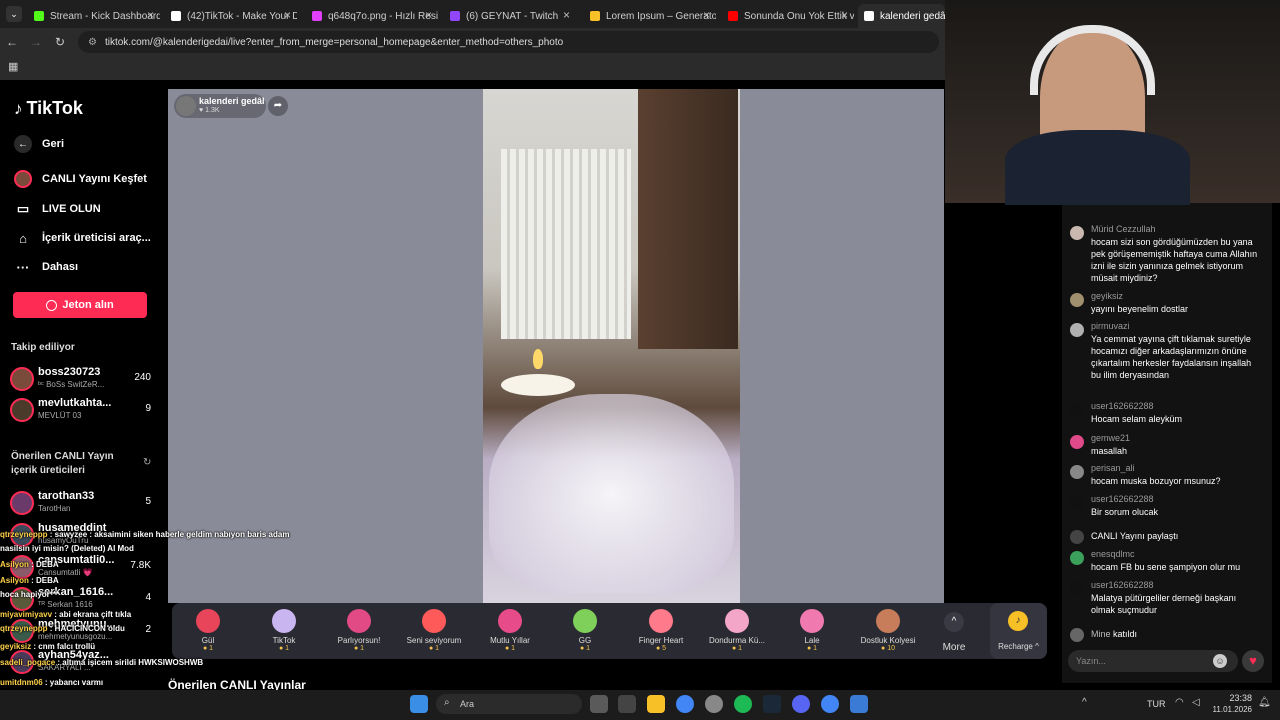 This screenshot has height=720, width=1280. What do you see at coordinates (656, 704) in the screenshot?
I see `file-explorer-icon` at bounding box center [656, 704].